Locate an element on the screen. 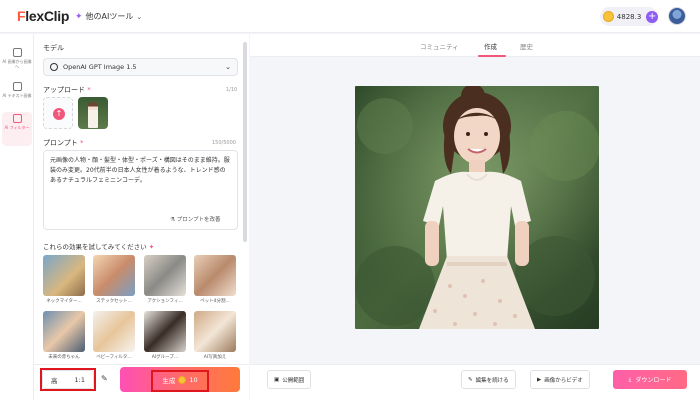  other-ai-tools-menu: ✦ 他のAIツール ⌄ is located at coordinates (108, 16).